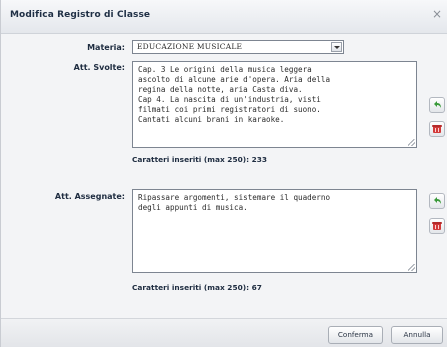 Image resolution: width=447 pixels, height=347 pixels. Describe the element at coordinates (99, 67) in the screenshot. I see `att-svolte-label: Att. Svolte:` at that location.